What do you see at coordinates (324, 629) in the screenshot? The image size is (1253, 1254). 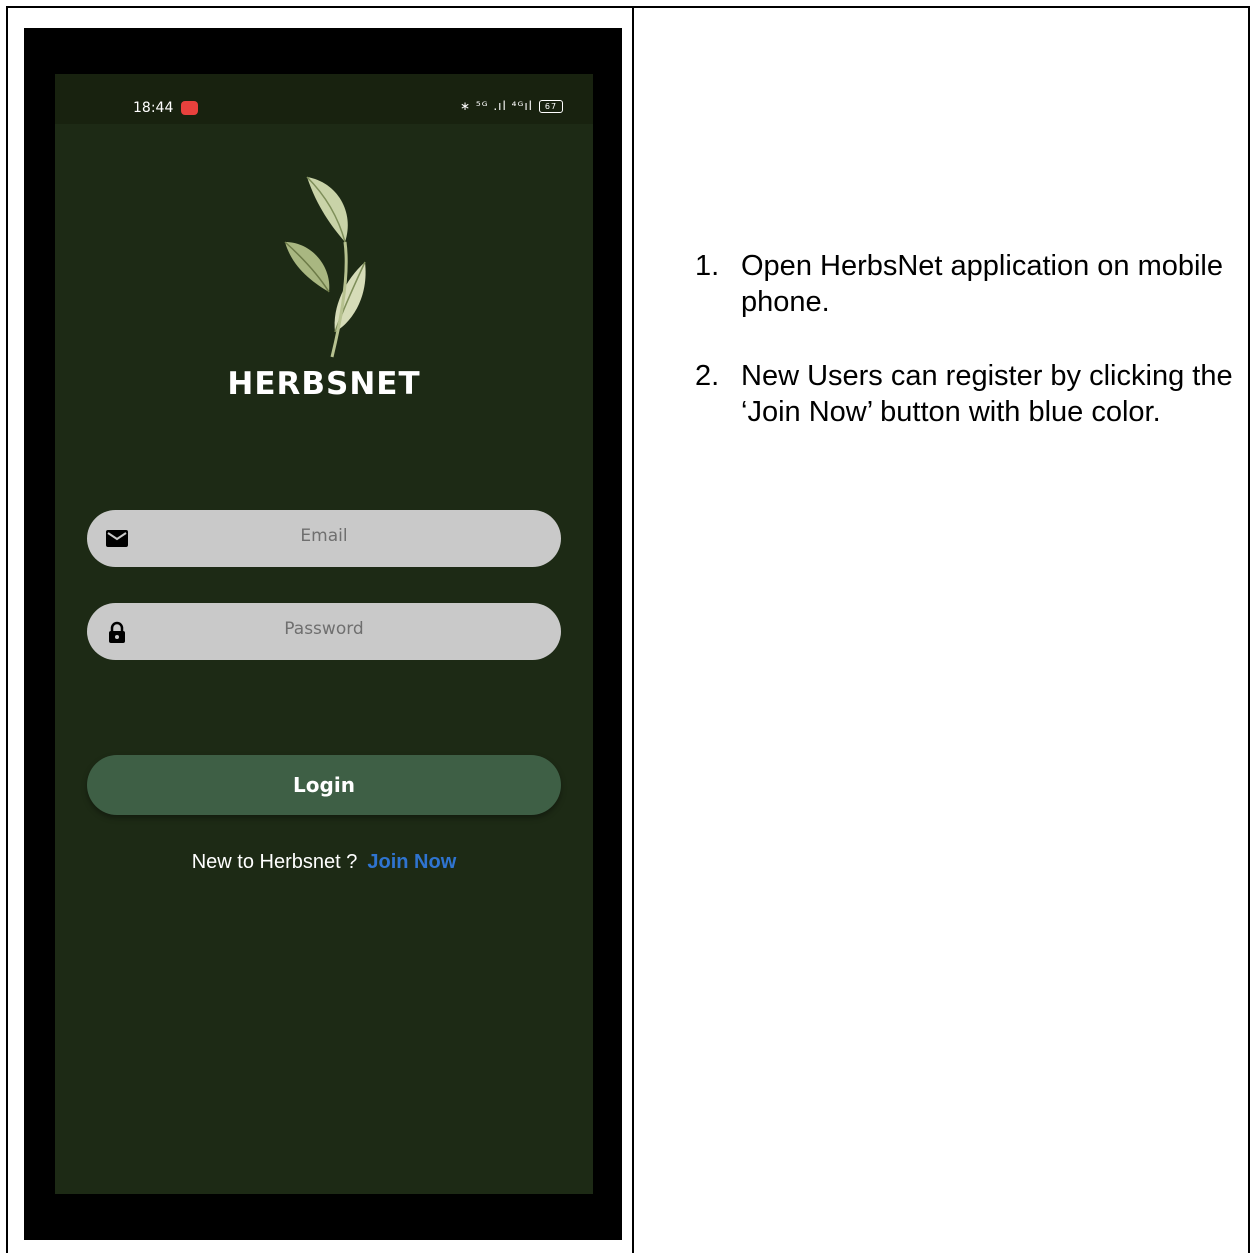 I see `password-placeholder: Password` at bounding box center [324, 629].